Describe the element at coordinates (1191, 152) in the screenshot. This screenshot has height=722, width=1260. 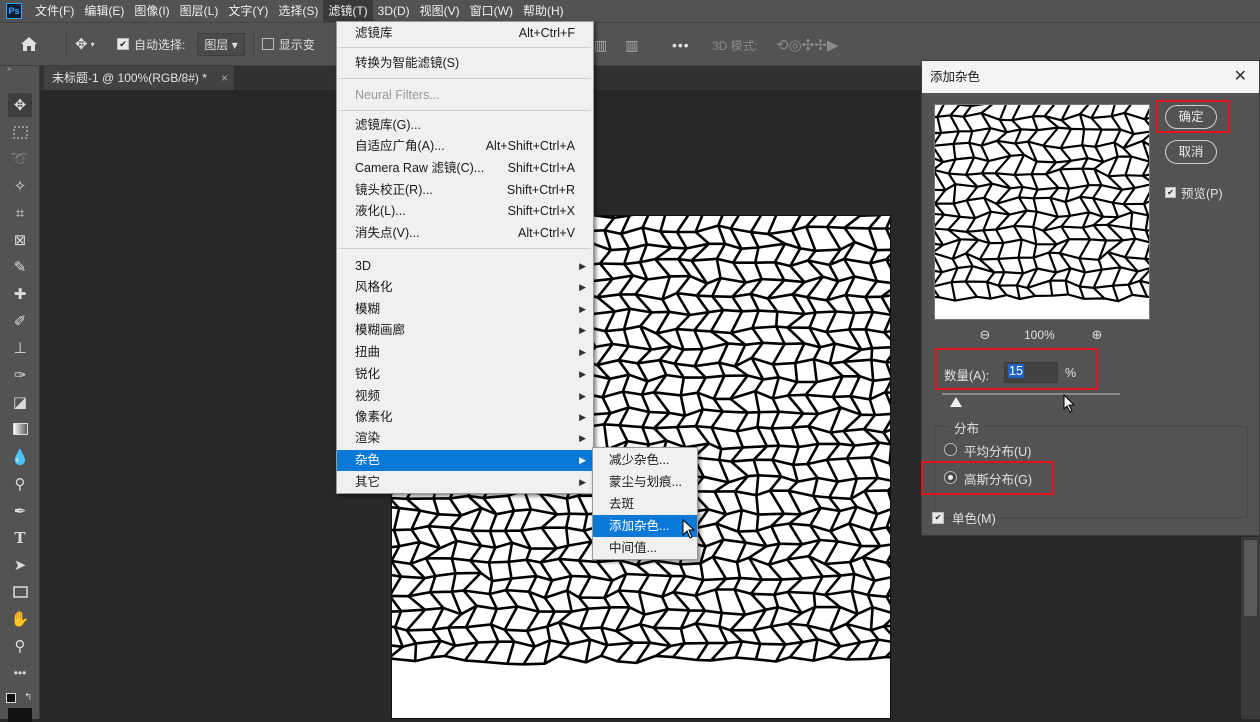
I see `cancel-button: 取消` at that location.